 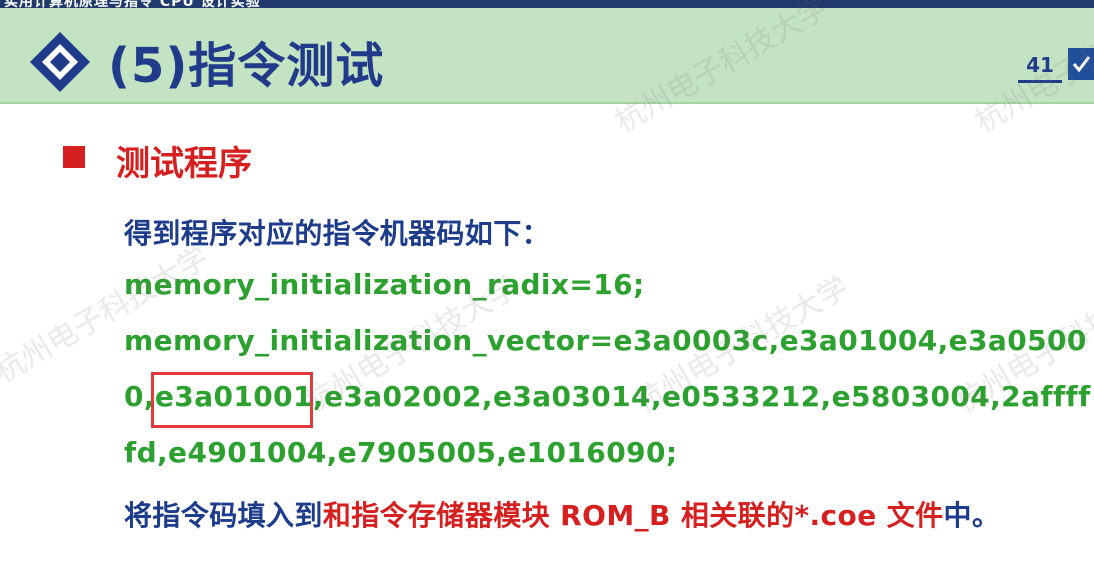 What do you see at coordinates (223, 515) in the screenshot?
I see `final-text-part-1: 将指令码填入到` at bounding box center [223, 515].